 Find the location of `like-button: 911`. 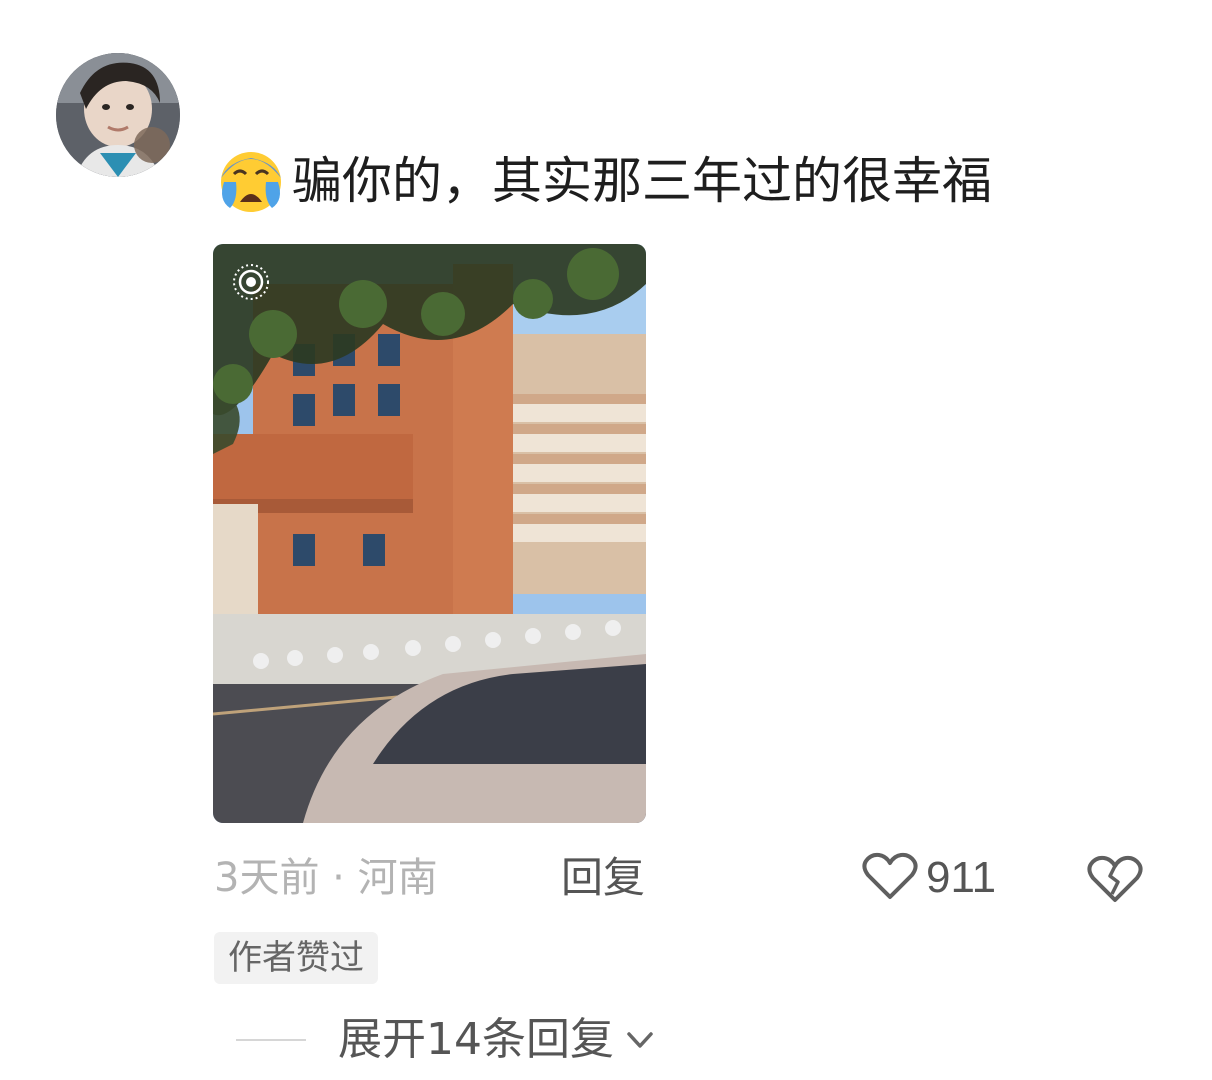

like-button: 911 is located at coordinates (929, 878).